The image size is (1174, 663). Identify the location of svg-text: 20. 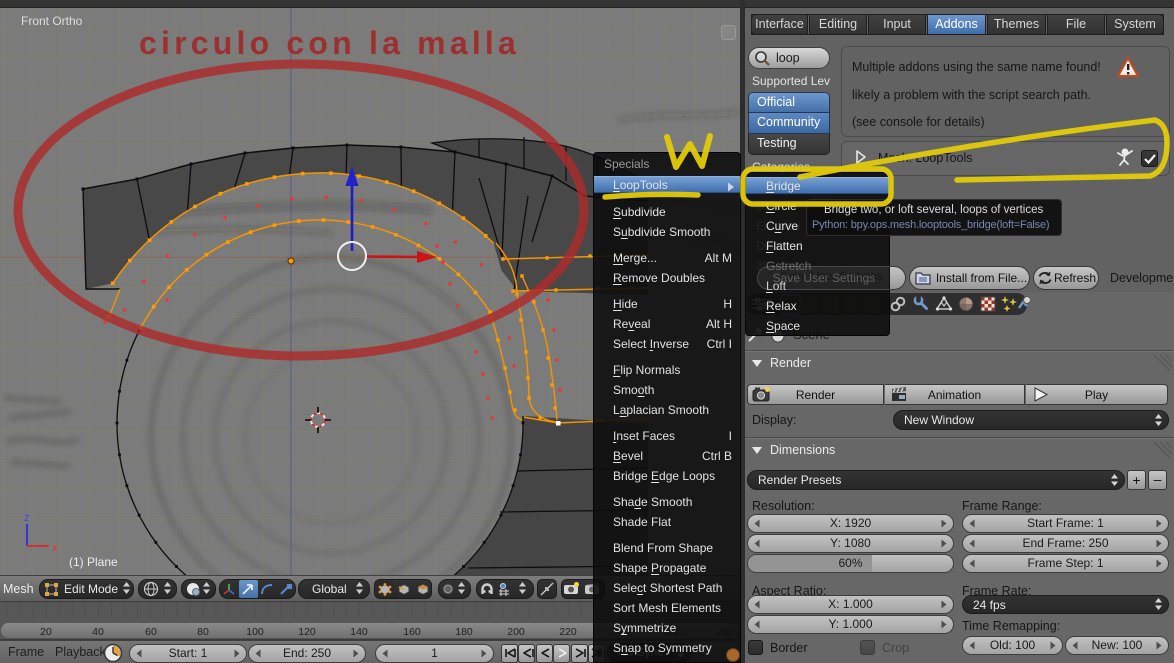
(46, 632).